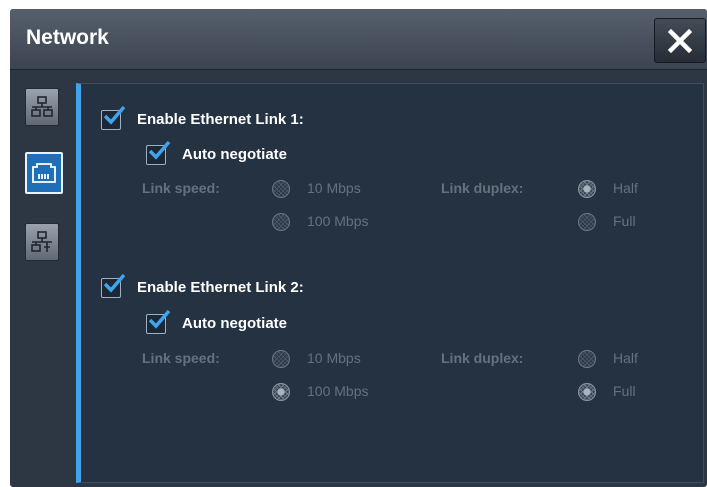 This screenshot has width=707, height=487. What do you see at coordinates (587, 392) in the screenshot?
I see `link2-duplex-full-radio` at bounding box center [587, 392].